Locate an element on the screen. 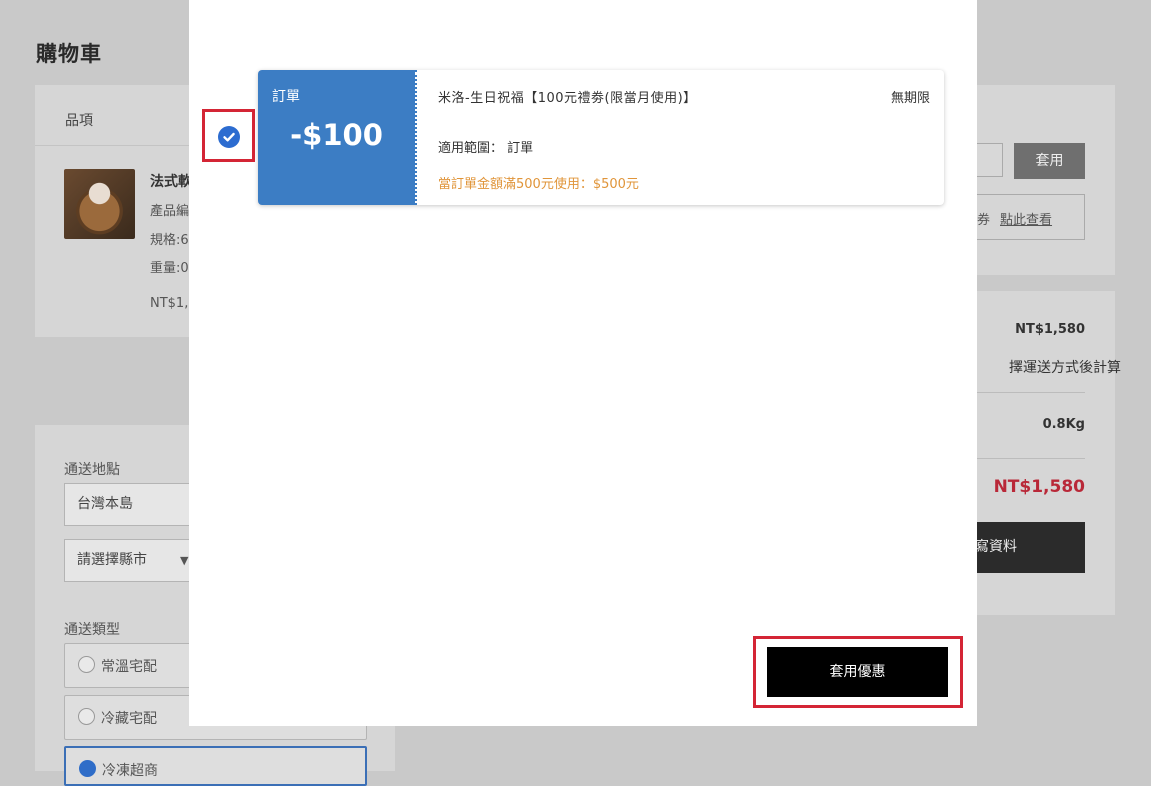  shipping-area-label: 通送地點 is located at coordinates (92, 470).